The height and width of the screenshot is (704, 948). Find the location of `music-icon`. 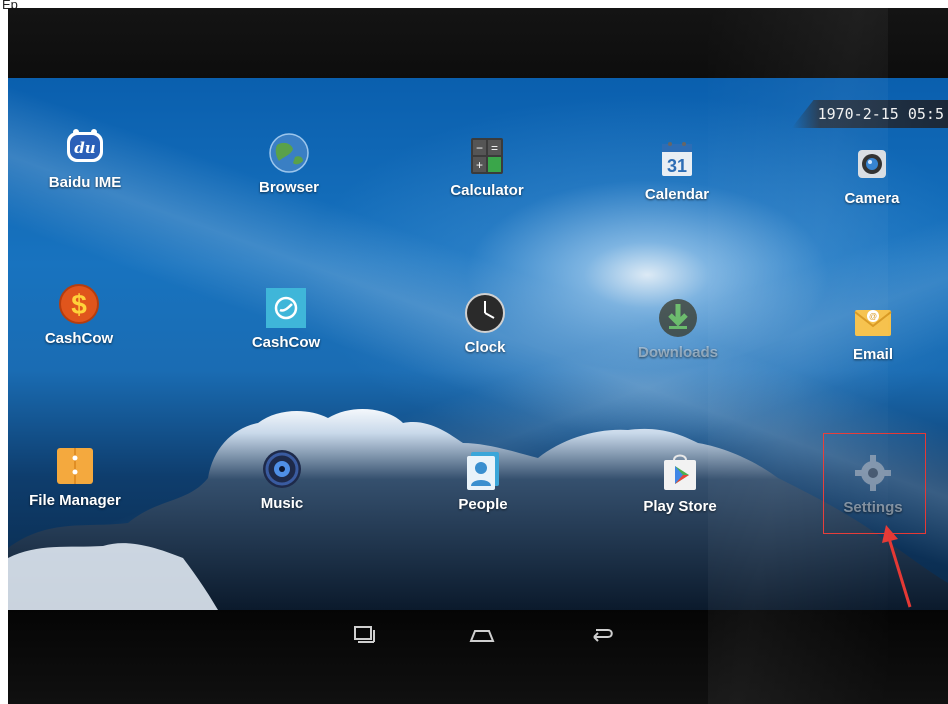

music-icon is located at coordinates (282, 469).